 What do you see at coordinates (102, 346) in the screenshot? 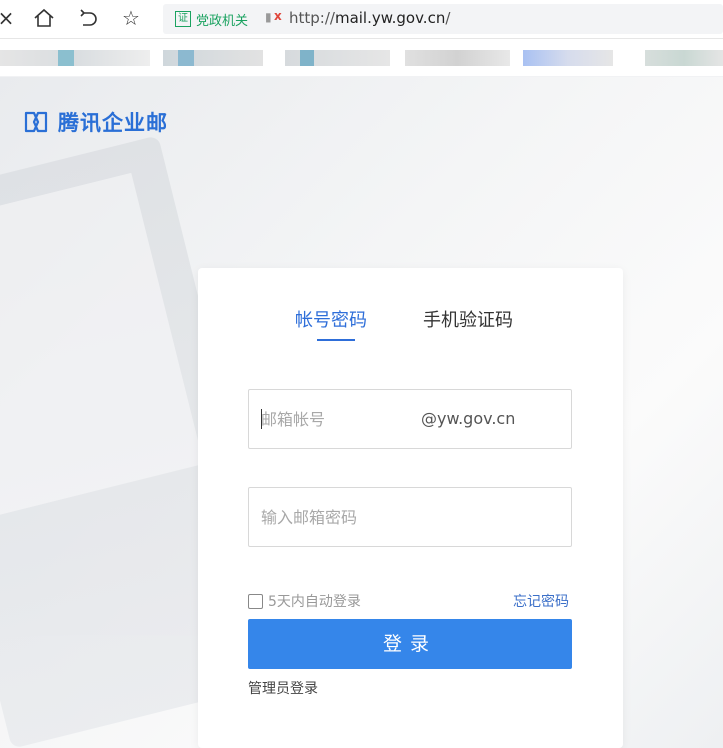
I see `background-laptop-screen` at bounding box center [102, 346].